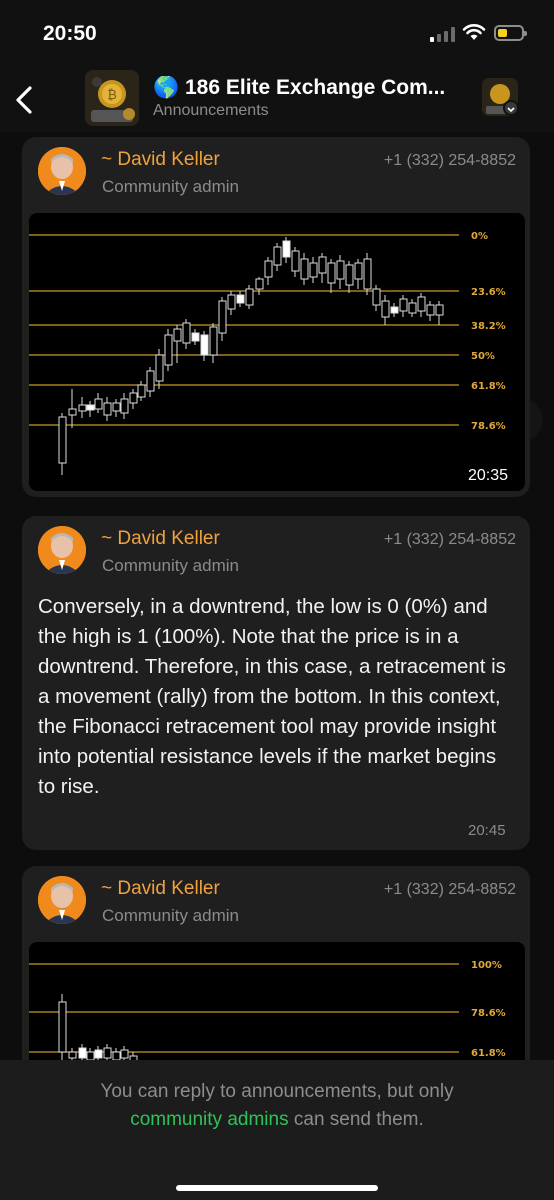 The height and width of the screenshot is (1200, 554). What do you see at coordinates (277, 1188) in the screenshot?
I see `home-indicator` at bounding box center [277, 1188].